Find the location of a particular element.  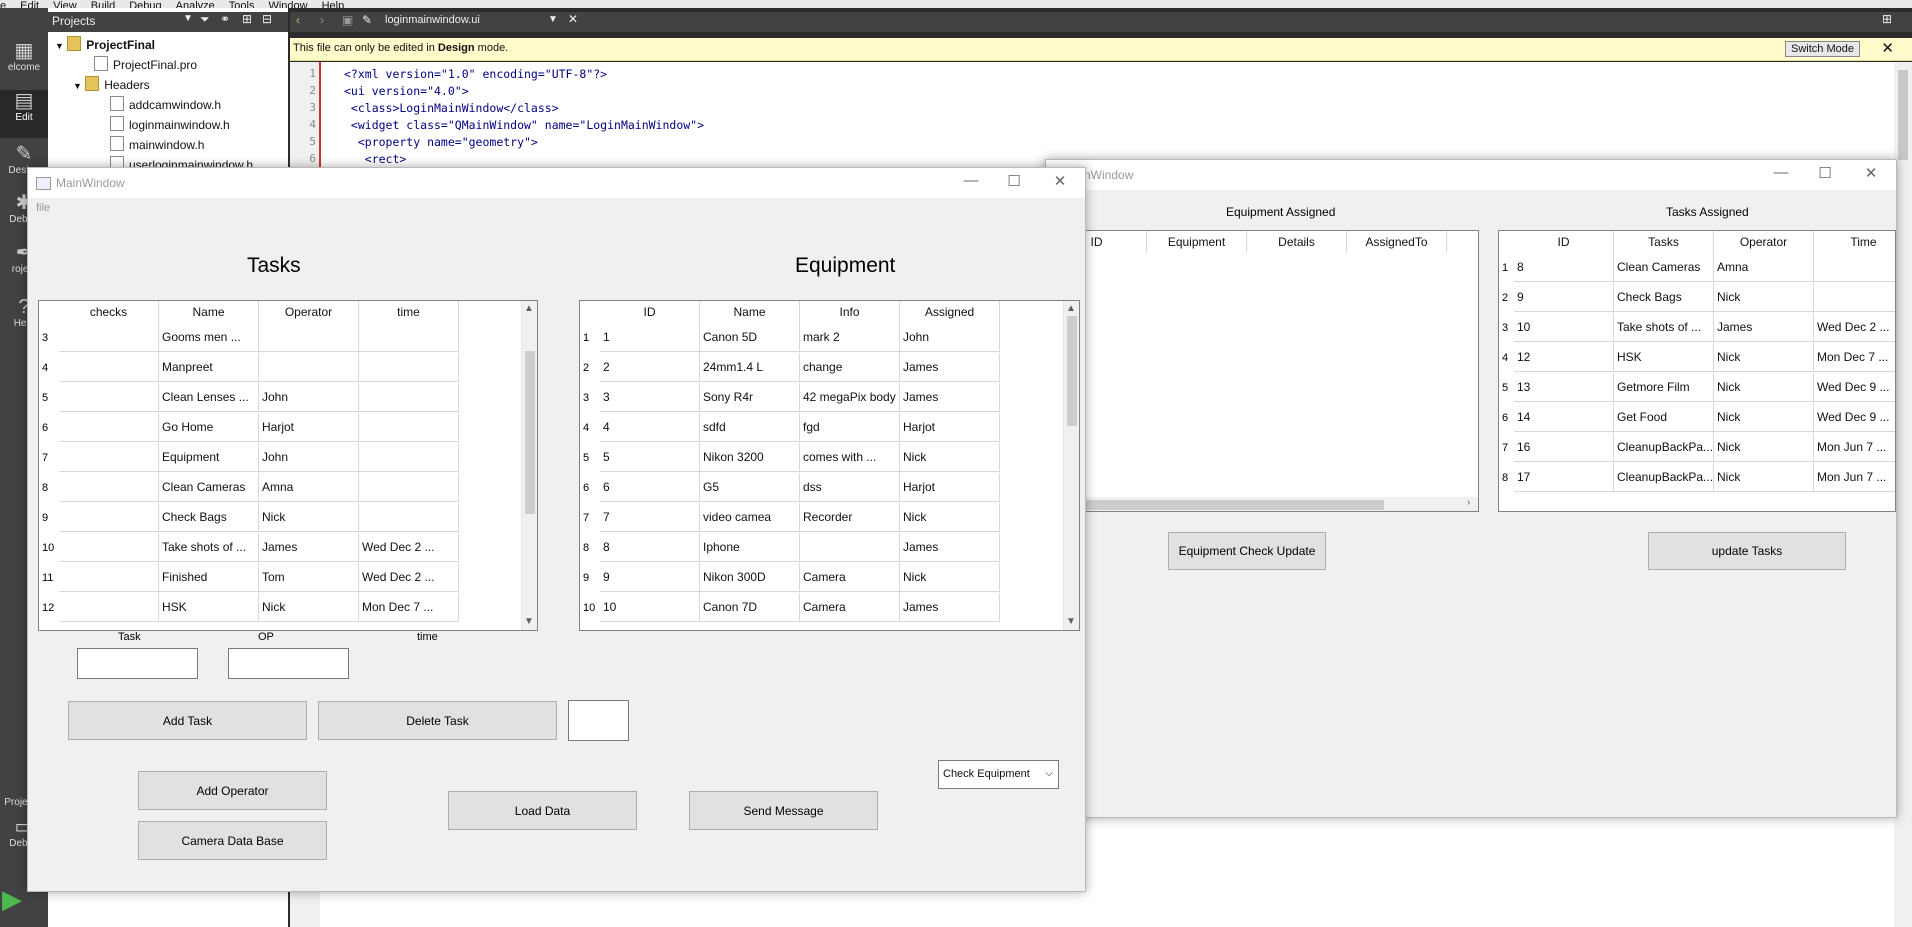

table-row: 1 1 Canon 5D mark 2 John is located at coordinates (790, 338).